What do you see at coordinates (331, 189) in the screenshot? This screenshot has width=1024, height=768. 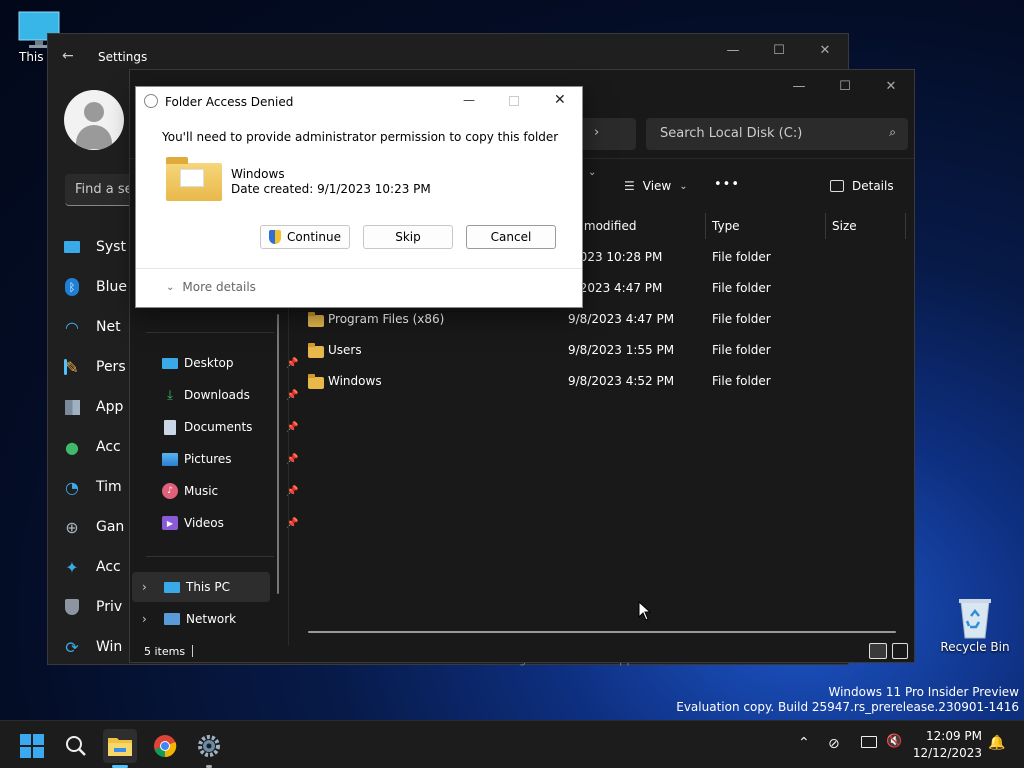 I see `folder-date-created: Date created: 9/1/2023 10:23 PM` at bounding box center [331, 189].